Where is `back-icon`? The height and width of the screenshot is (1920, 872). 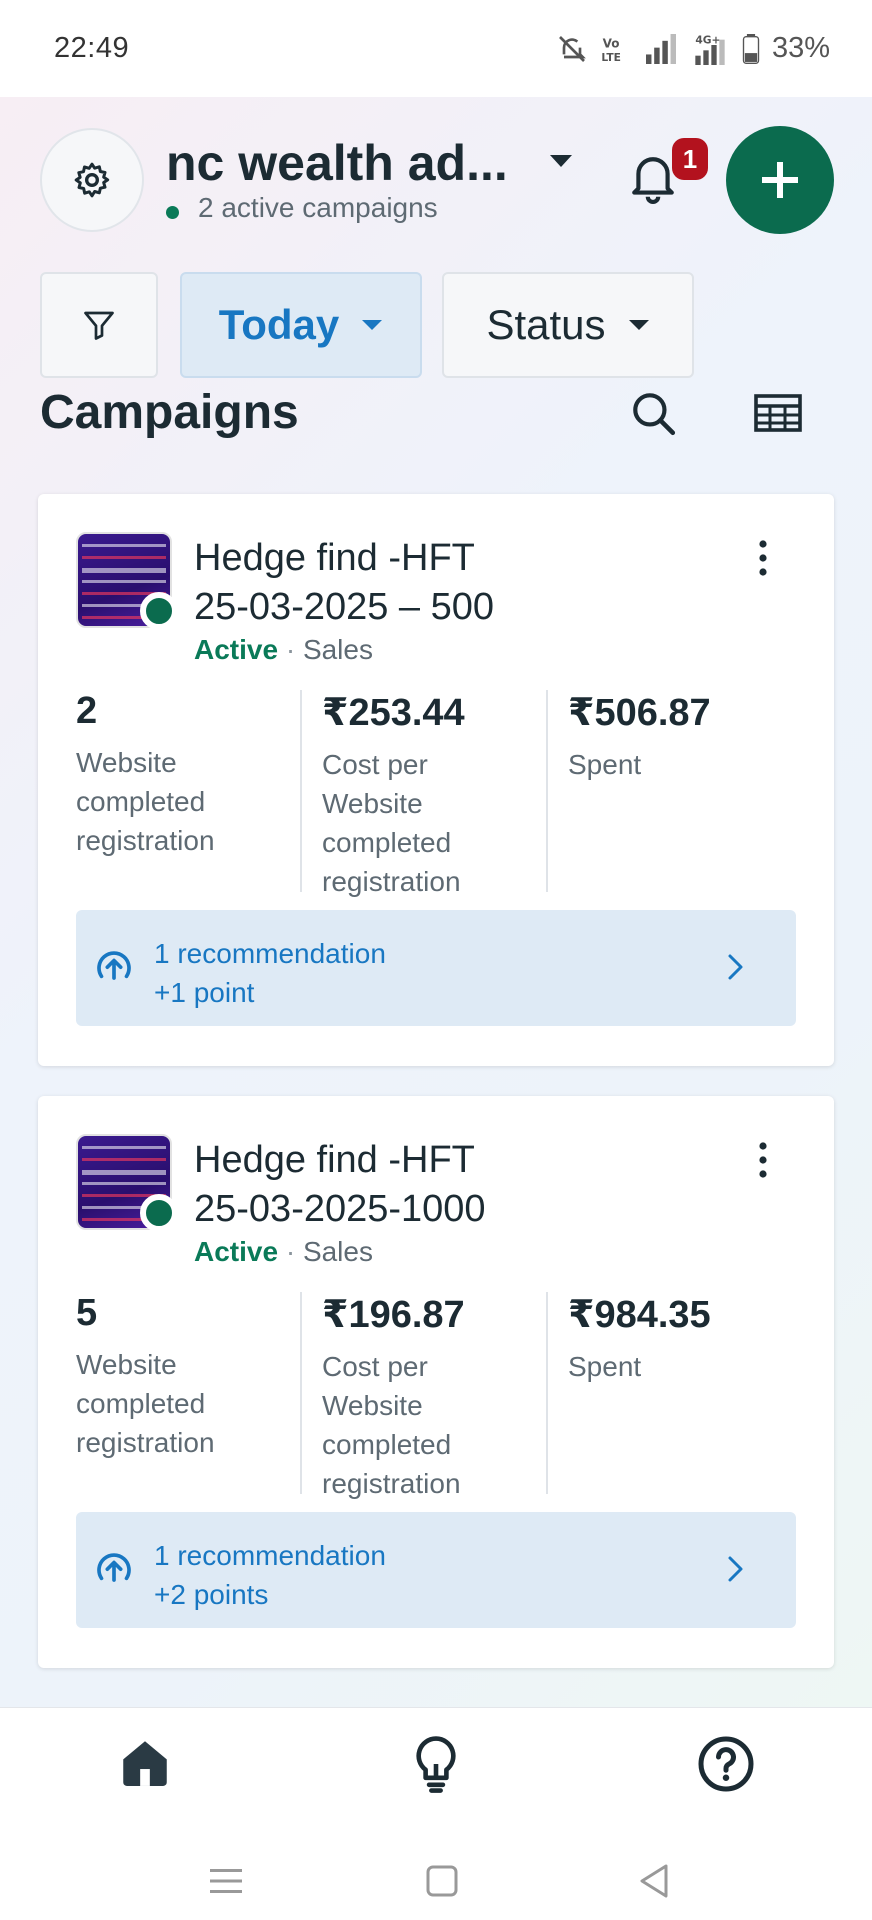 back-icon is located at coordinates (654, 1881).